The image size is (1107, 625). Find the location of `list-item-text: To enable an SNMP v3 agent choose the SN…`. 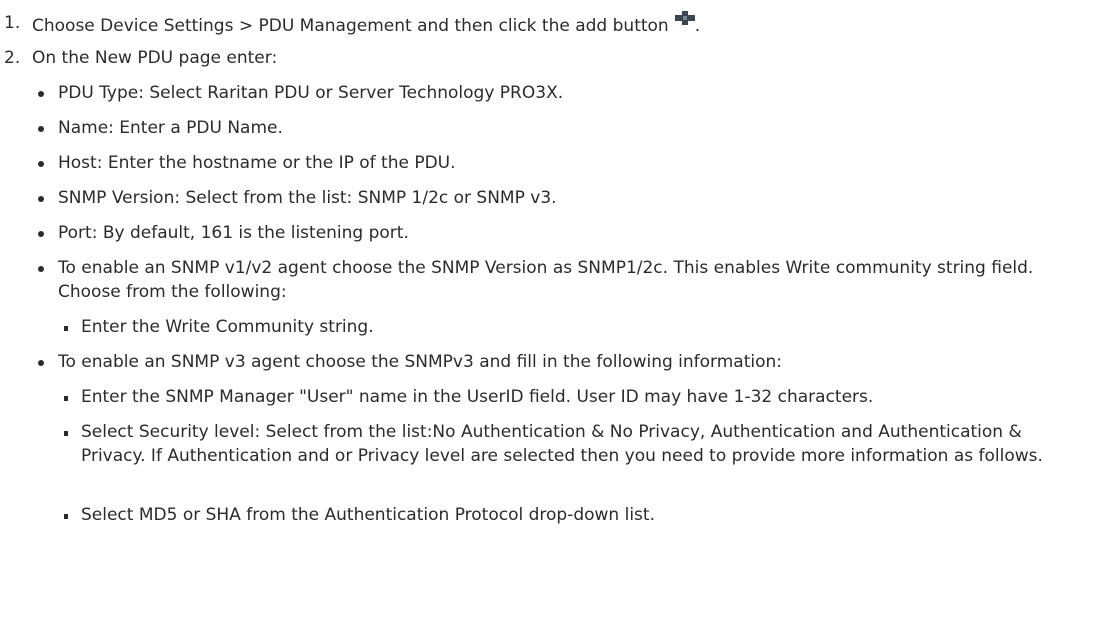

list-item-text: To enable an SNMP v3 agent choose the SN… is located at coordinates (420, 362).